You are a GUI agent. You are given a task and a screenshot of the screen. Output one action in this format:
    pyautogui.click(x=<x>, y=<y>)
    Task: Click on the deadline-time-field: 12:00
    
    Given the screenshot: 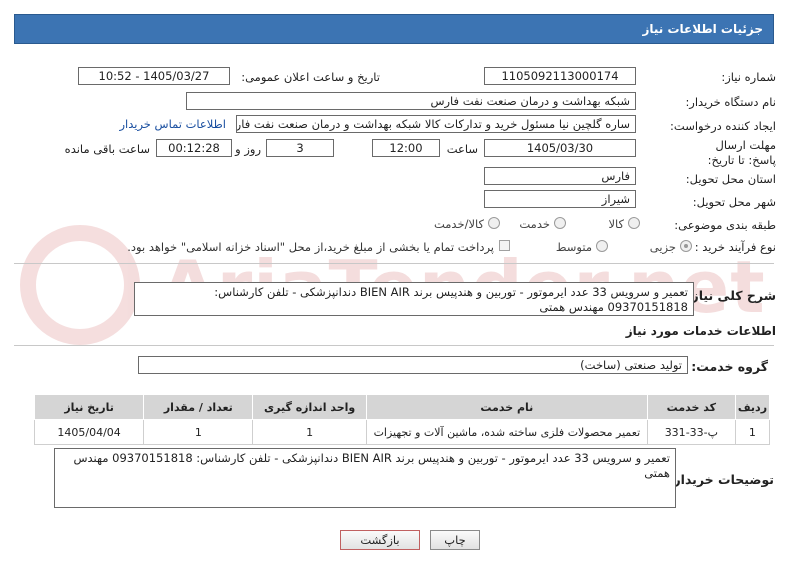 What is the action you would take?
    pyautogui.click(x=406, y=148)
    